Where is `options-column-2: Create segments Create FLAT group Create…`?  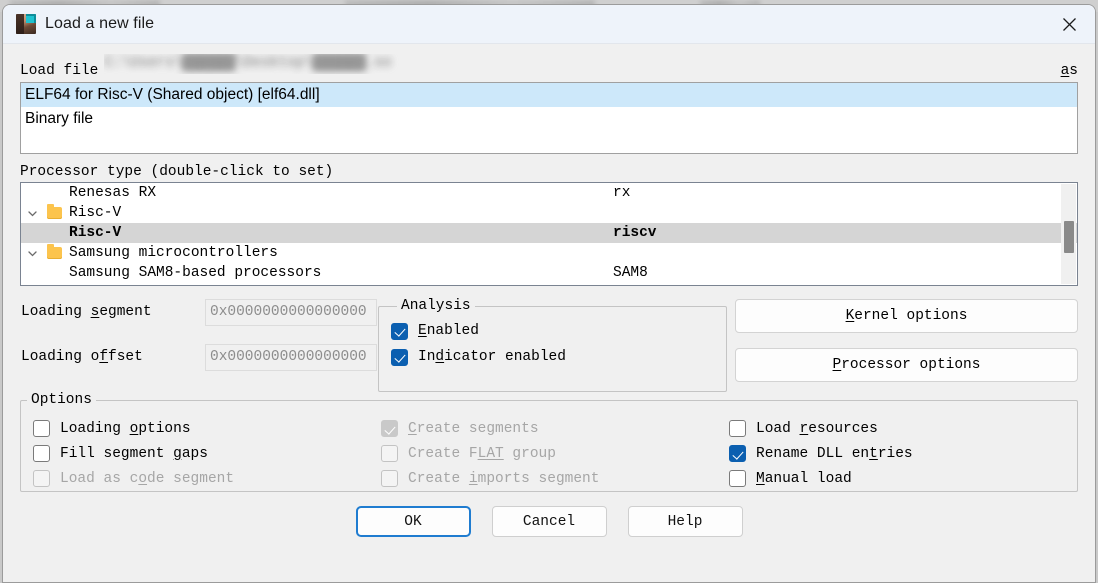 options-column-2: Create segments Create FLAT group Create… is located at coordinates (555, 453).